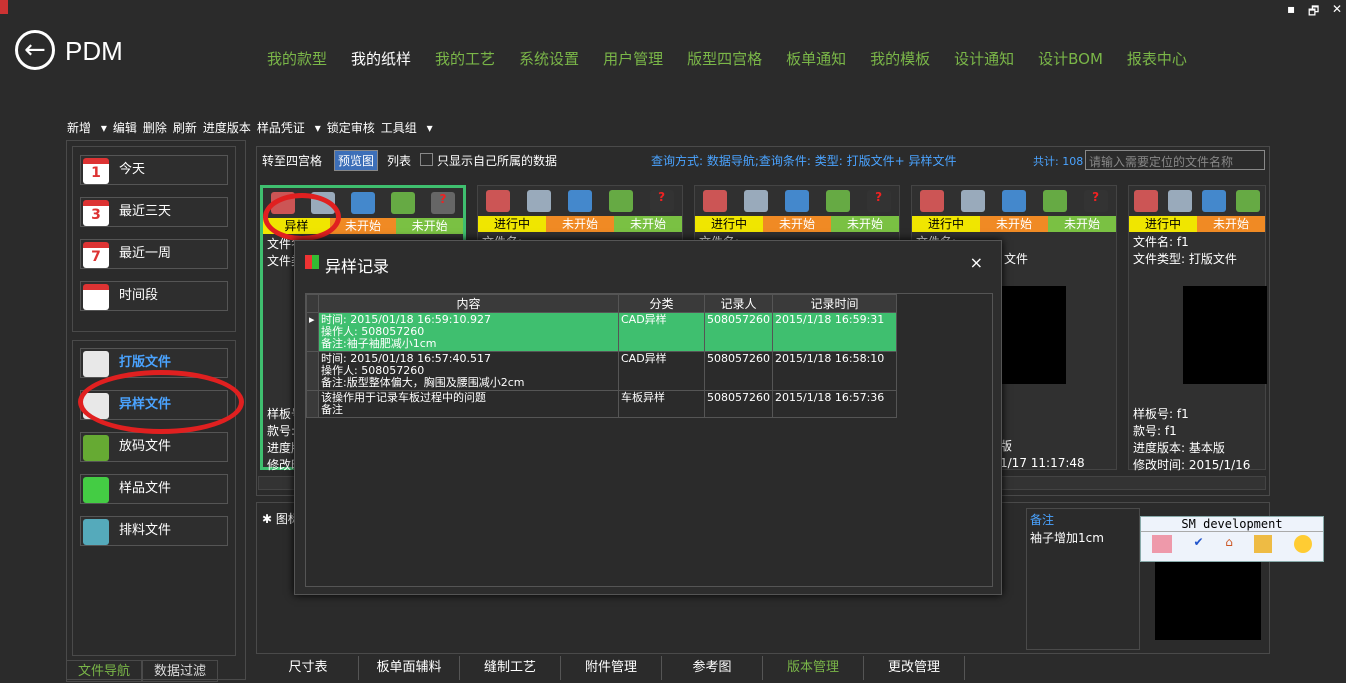  Describe the element at coordinates (312, 262) in the screenshot. I see `dialog-icon` at that location.